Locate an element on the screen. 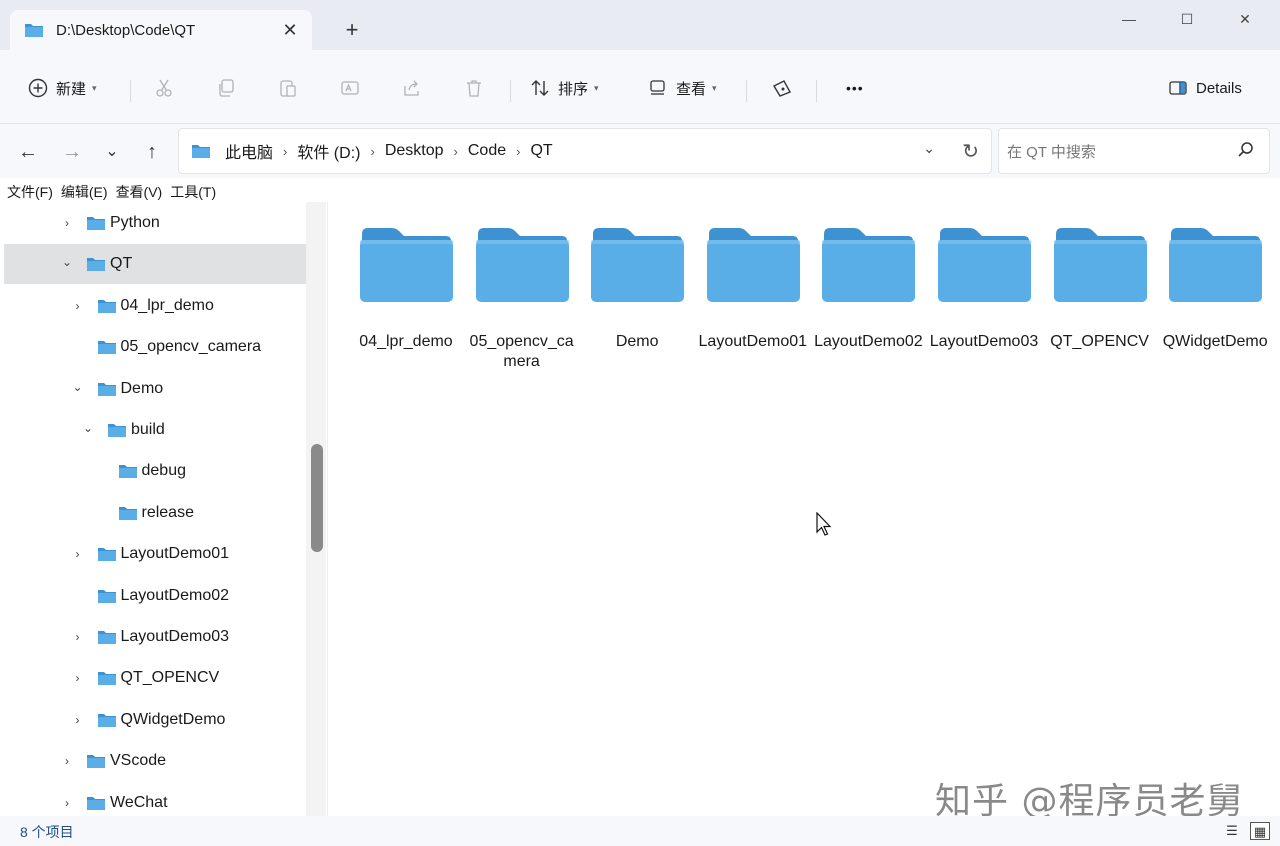  sidebar-item: release is located at coordinates (155, 513).